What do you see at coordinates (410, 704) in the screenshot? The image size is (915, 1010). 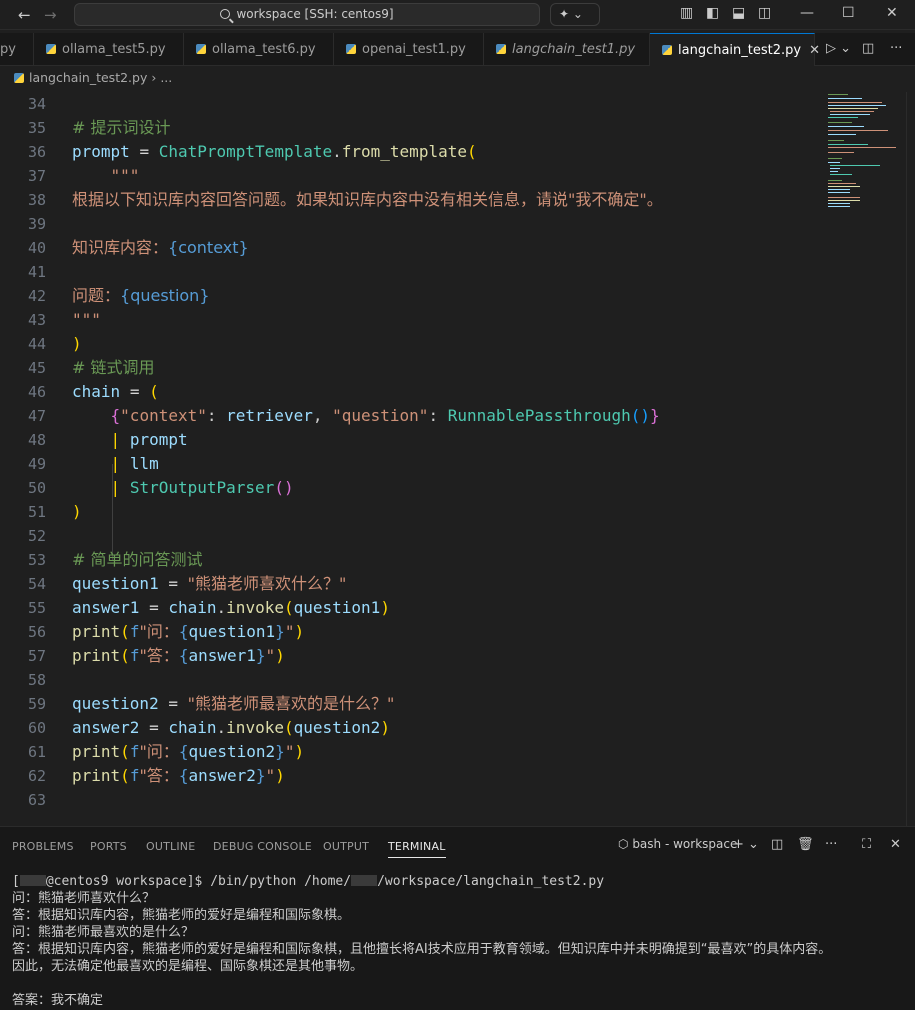 I see `code-line: 59 question2 = "熊猫老师最喜欢的是什么？"` at bounding box center [410, 704].